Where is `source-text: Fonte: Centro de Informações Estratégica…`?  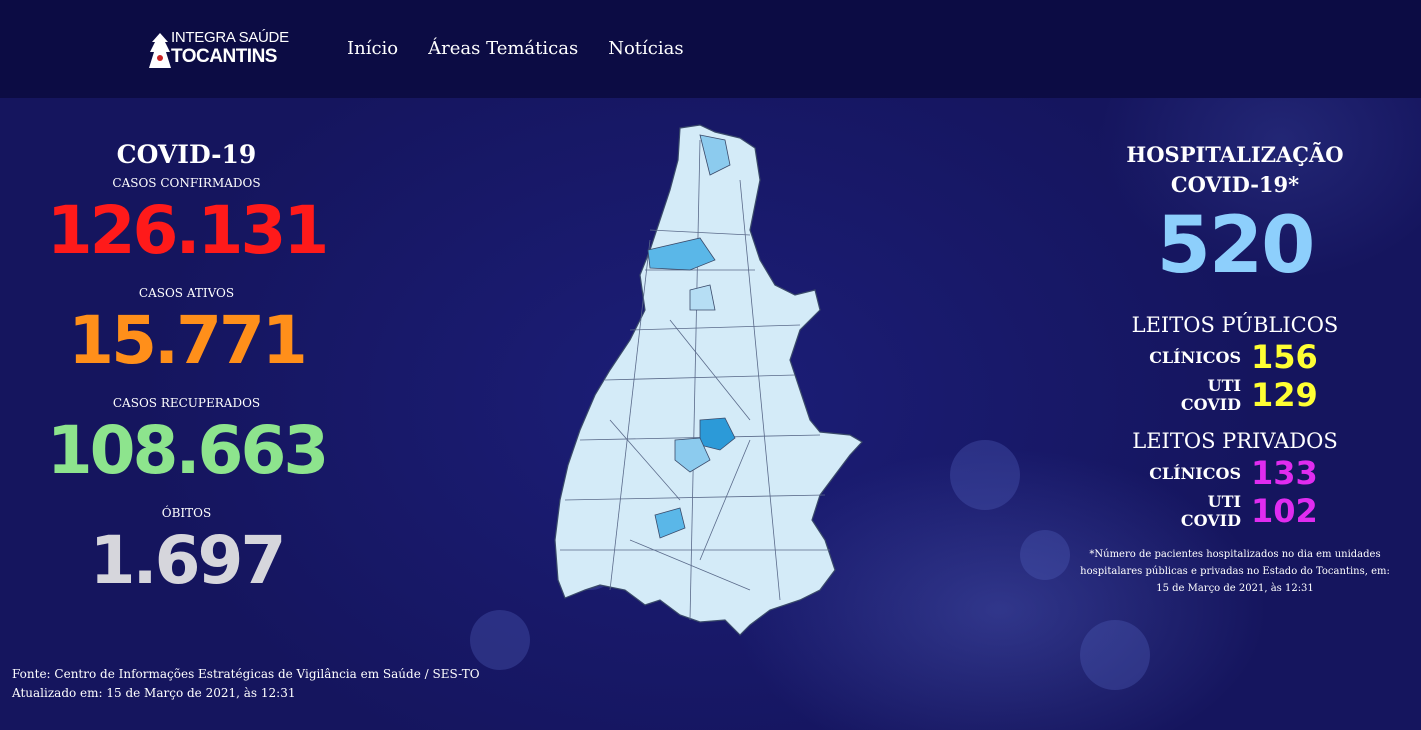 source-text: Fonte: Centro de Informações Estratégica… is located at coordinates (246, 674).